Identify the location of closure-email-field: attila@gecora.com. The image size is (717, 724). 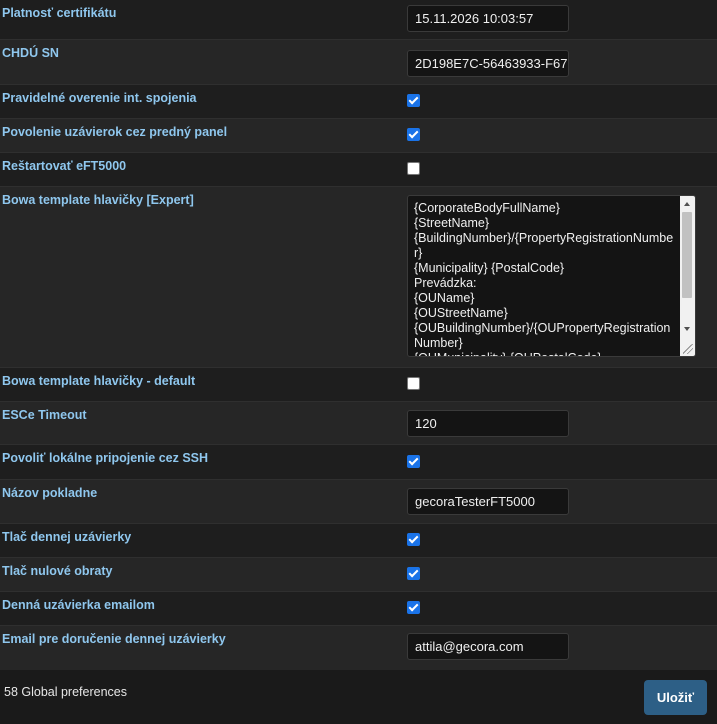
(488, 646).